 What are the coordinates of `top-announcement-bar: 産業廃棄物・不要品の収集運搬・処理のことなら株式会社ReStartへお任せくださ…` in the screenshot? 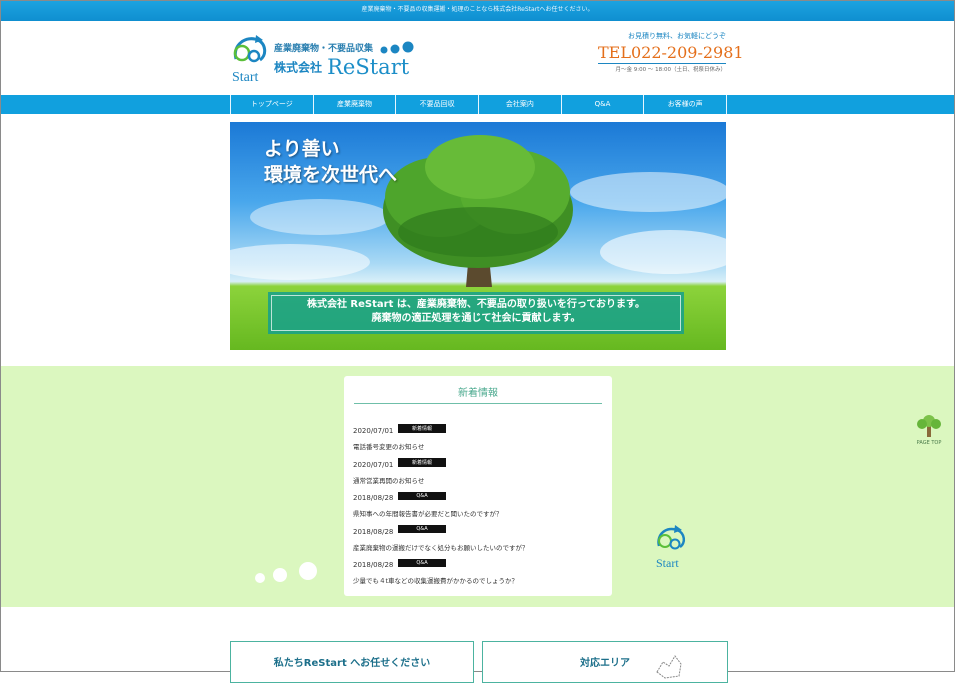 It's located at (477, 11).